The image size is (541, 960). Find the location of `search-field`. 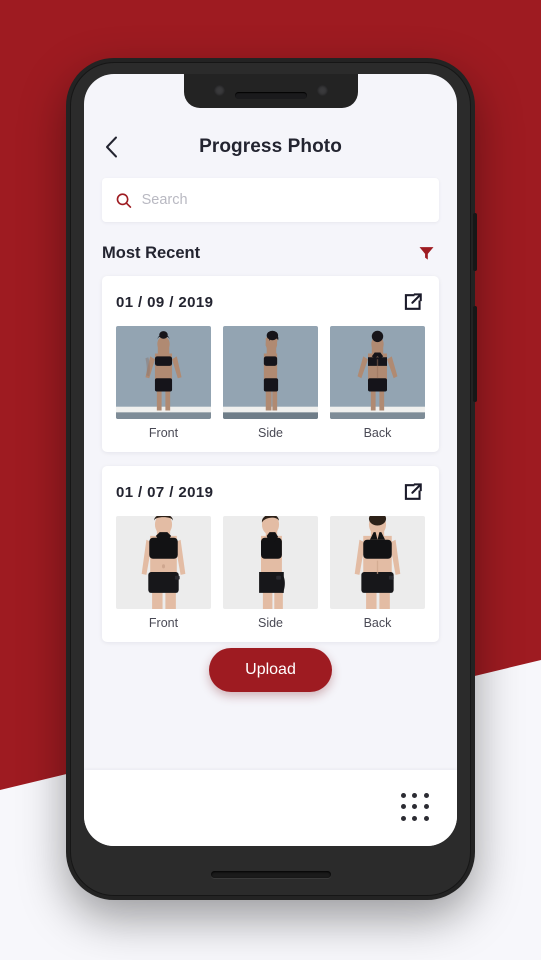

search-field is located at coordinates (270, 200).